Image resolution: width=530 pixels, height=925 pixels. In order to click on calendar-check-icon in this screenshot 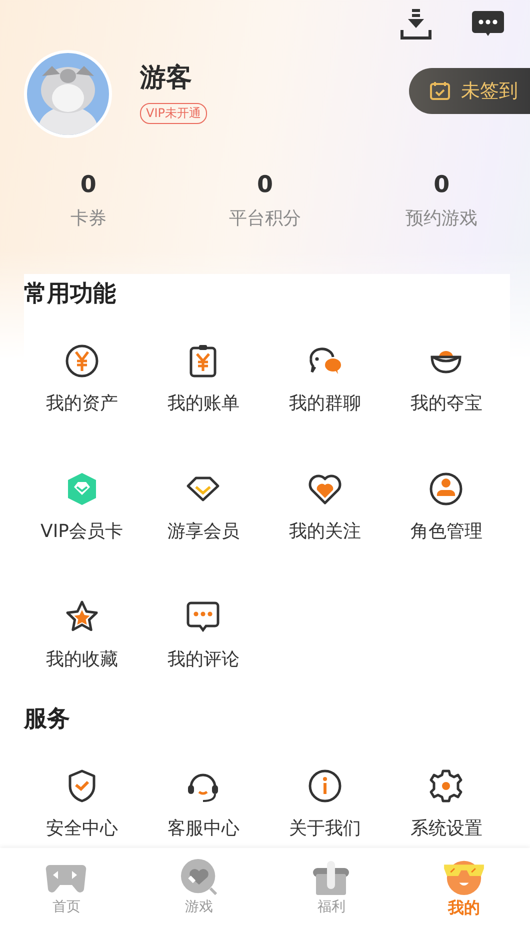, I will do `click(440, 91)`.